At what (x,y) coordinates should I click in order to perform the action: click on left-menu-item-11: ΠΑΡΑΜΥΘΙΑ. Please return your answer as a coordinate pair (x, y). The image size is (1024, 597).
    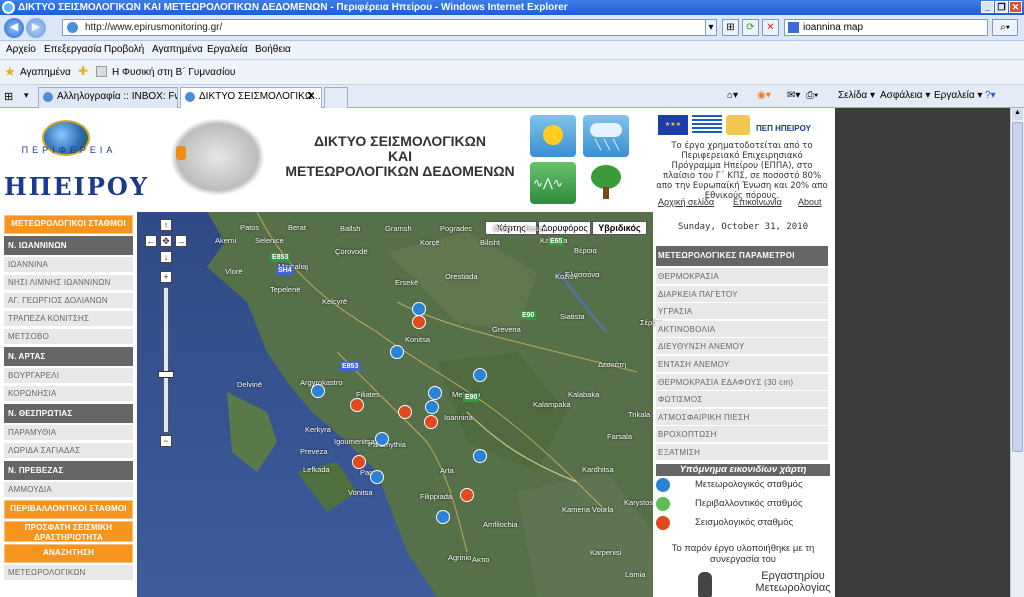
    Looking at the image, I should click on (68, 433).